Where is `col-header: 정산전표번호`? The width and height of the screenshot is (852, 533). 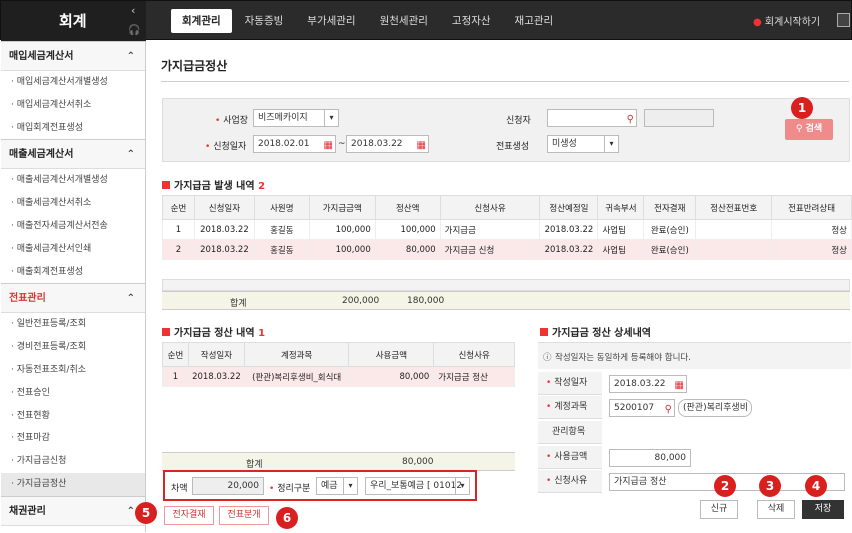 col-header: 정산전표번호 is located at coordinates (734, 207).